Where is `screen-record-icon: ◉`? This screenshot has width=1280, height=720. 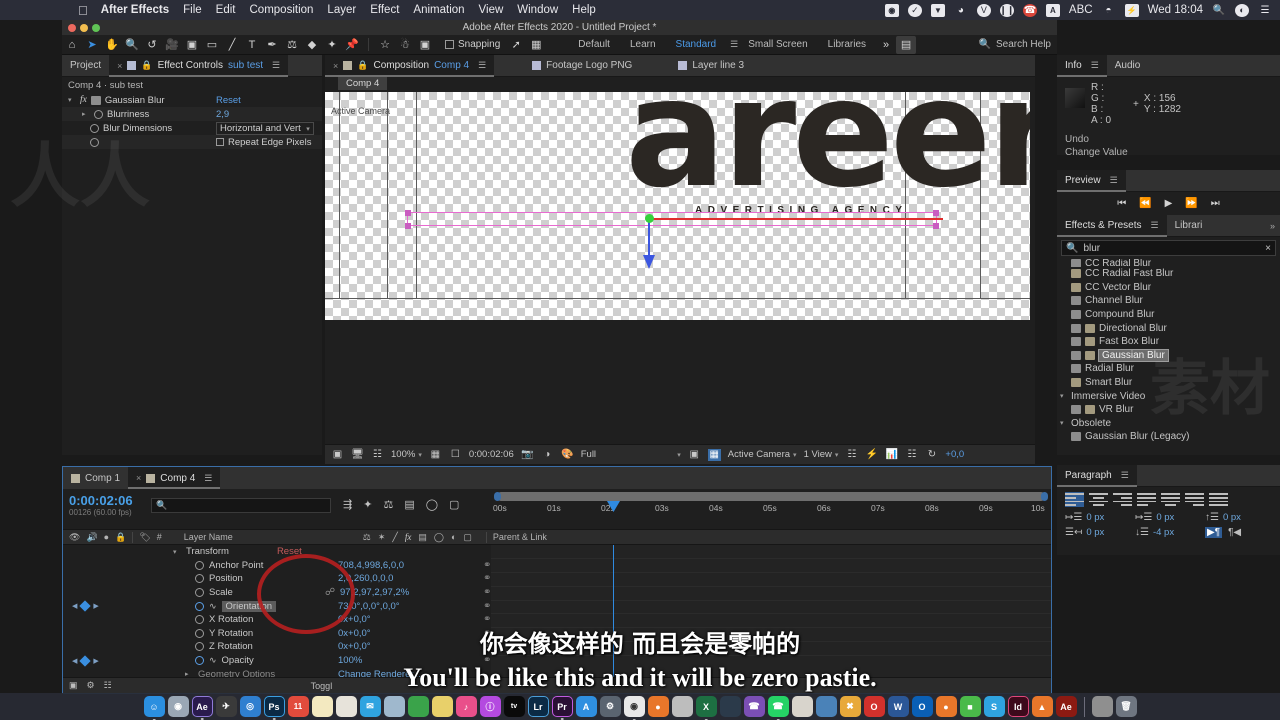 screen-record-icon: ◉ is located at coordinates (891, 10).